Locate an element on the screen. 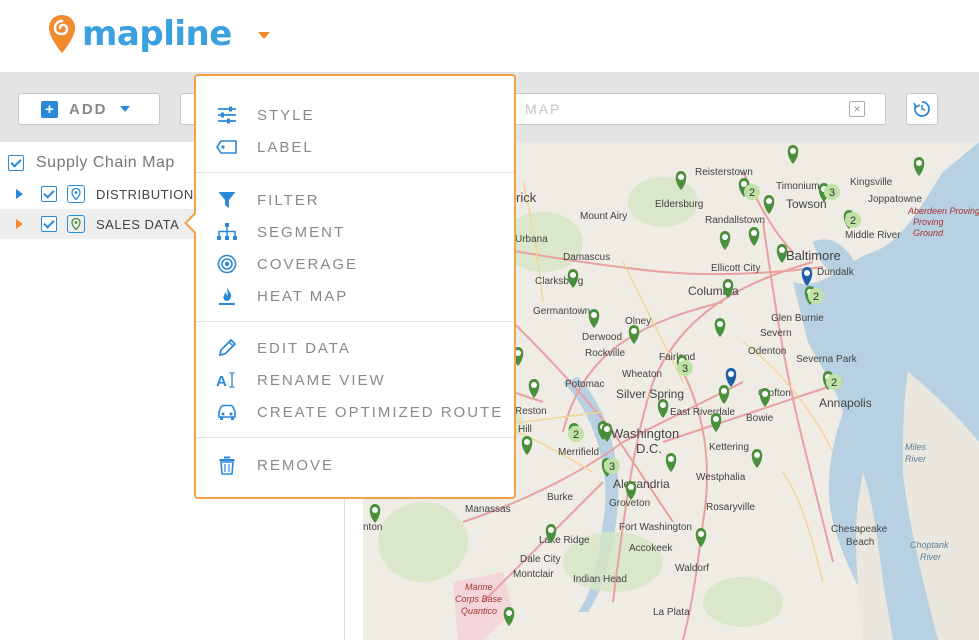  map-label: Potomac is located at coordinates (584, 384).